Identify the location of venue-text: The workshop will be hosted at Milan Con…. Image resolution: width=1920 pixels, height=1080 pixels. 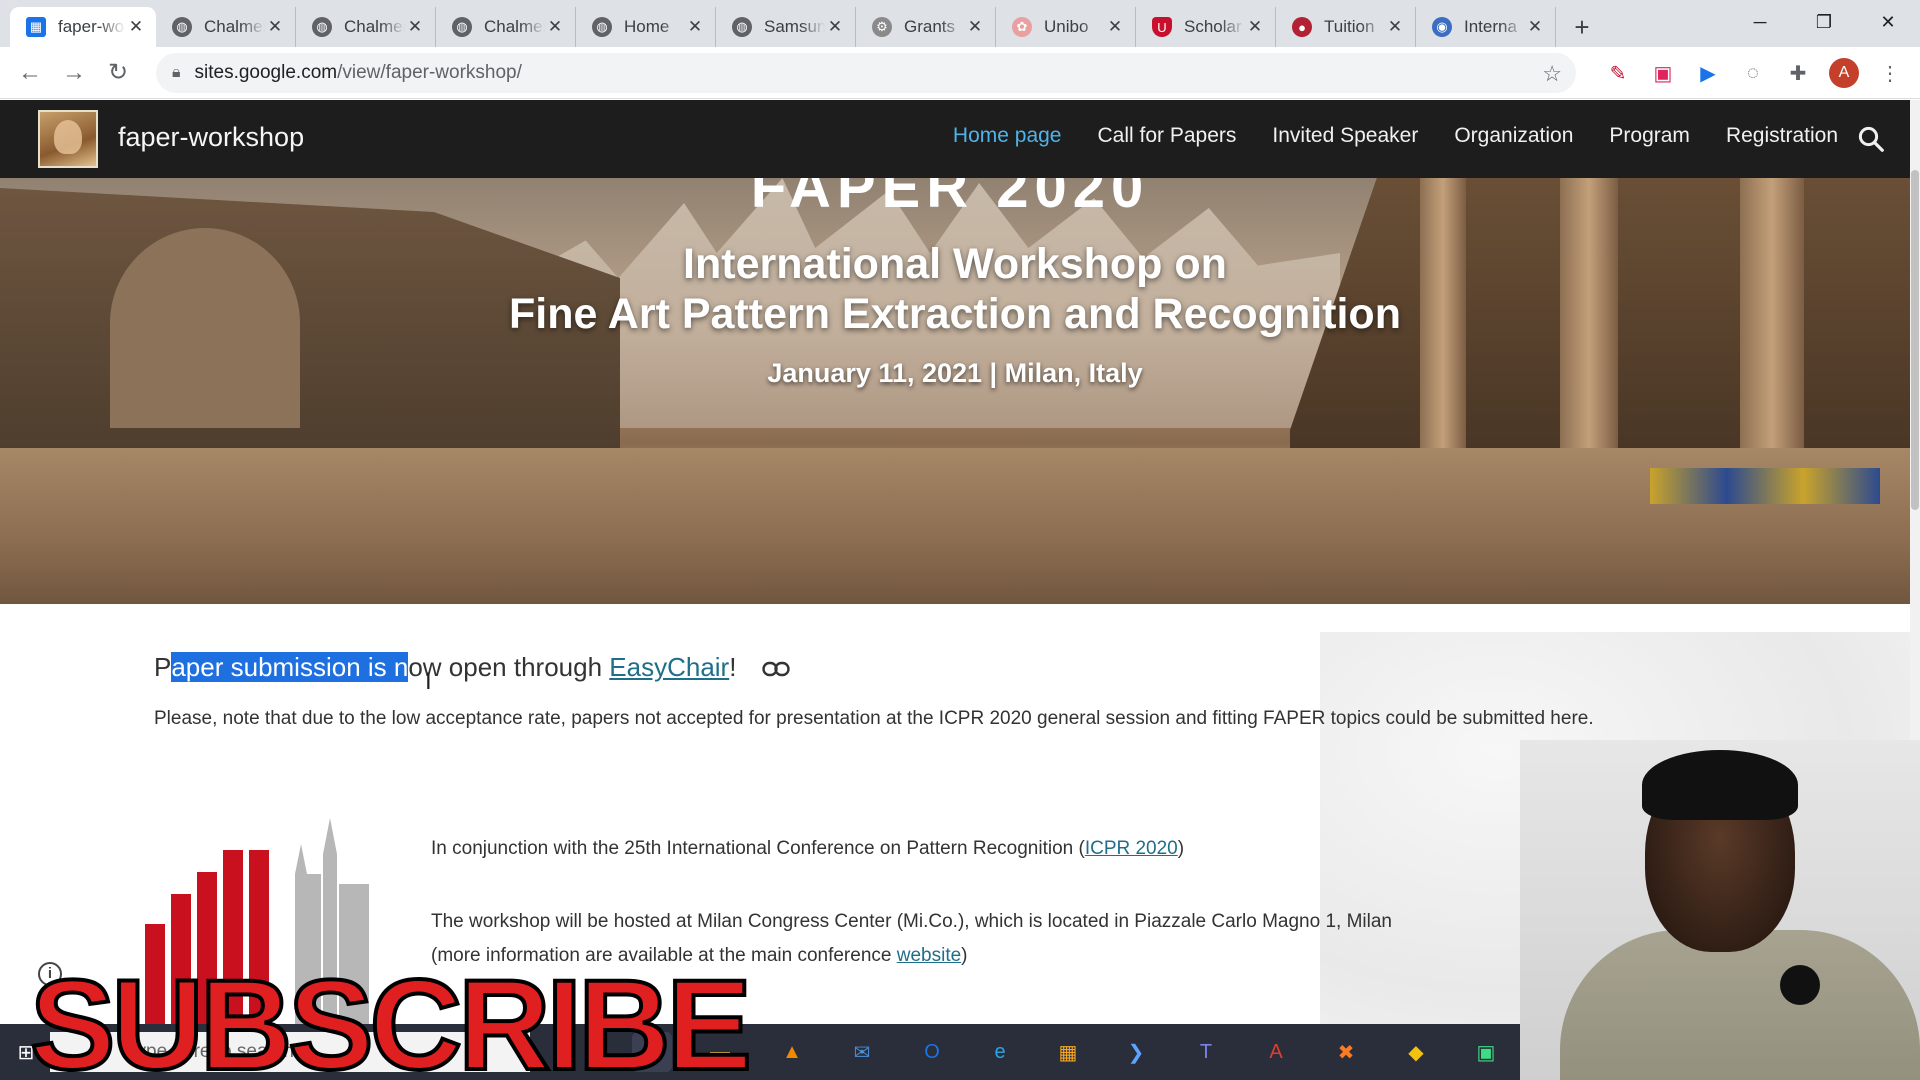
(911, 921).